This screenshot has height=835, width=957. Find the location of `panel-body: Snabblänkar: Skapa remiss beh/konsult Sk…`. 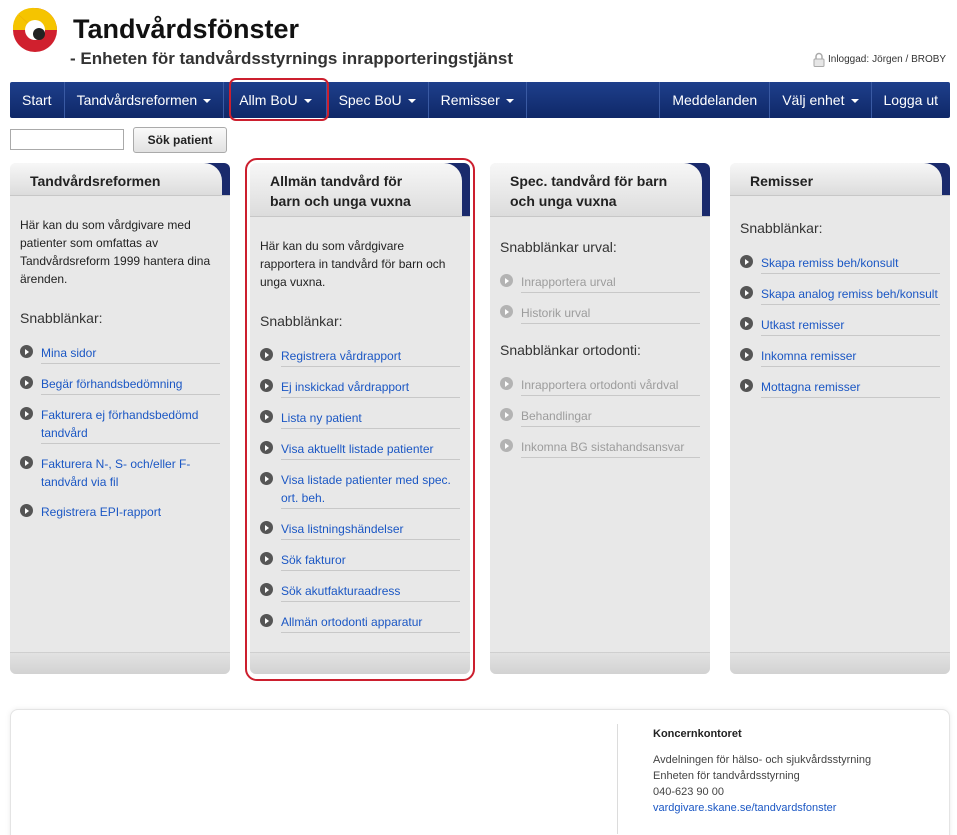

panel-body: Snabblänkar: Skapa remiss beh/konsult Sk… is located at coordinates (840, 297).